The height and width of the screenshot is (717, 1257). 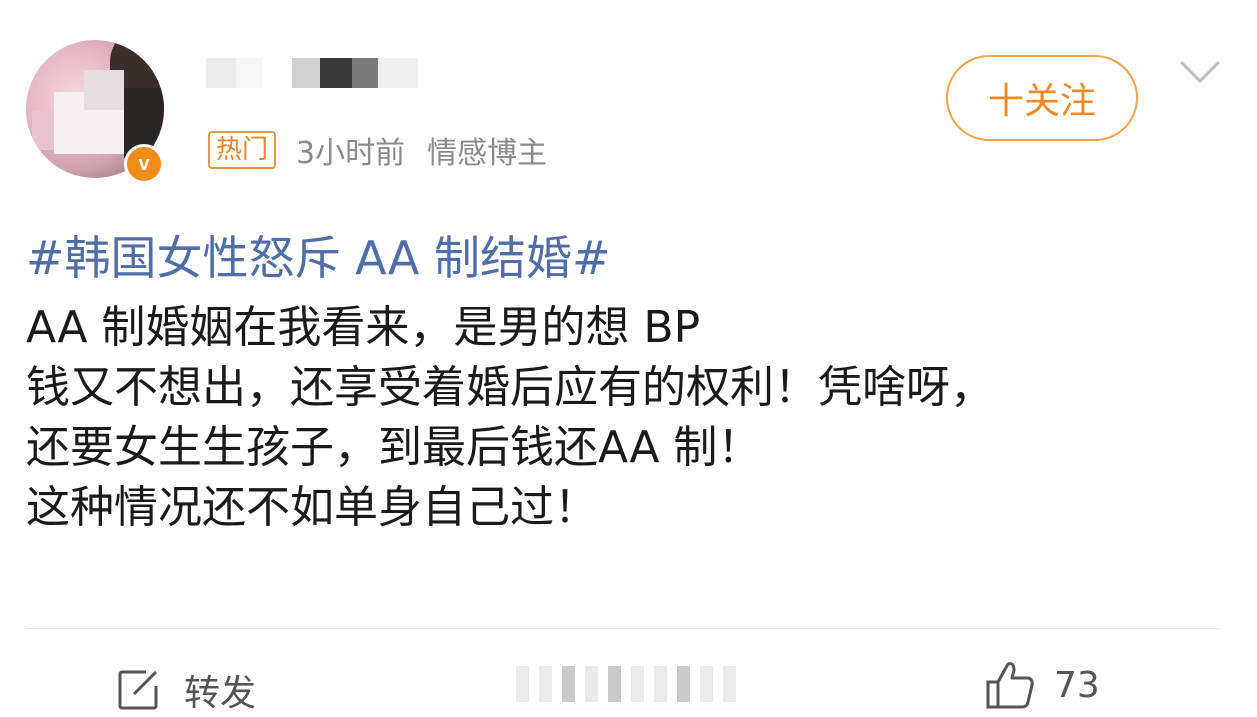 I want to click on avatar-blur-region, so click(x=104, y=90).